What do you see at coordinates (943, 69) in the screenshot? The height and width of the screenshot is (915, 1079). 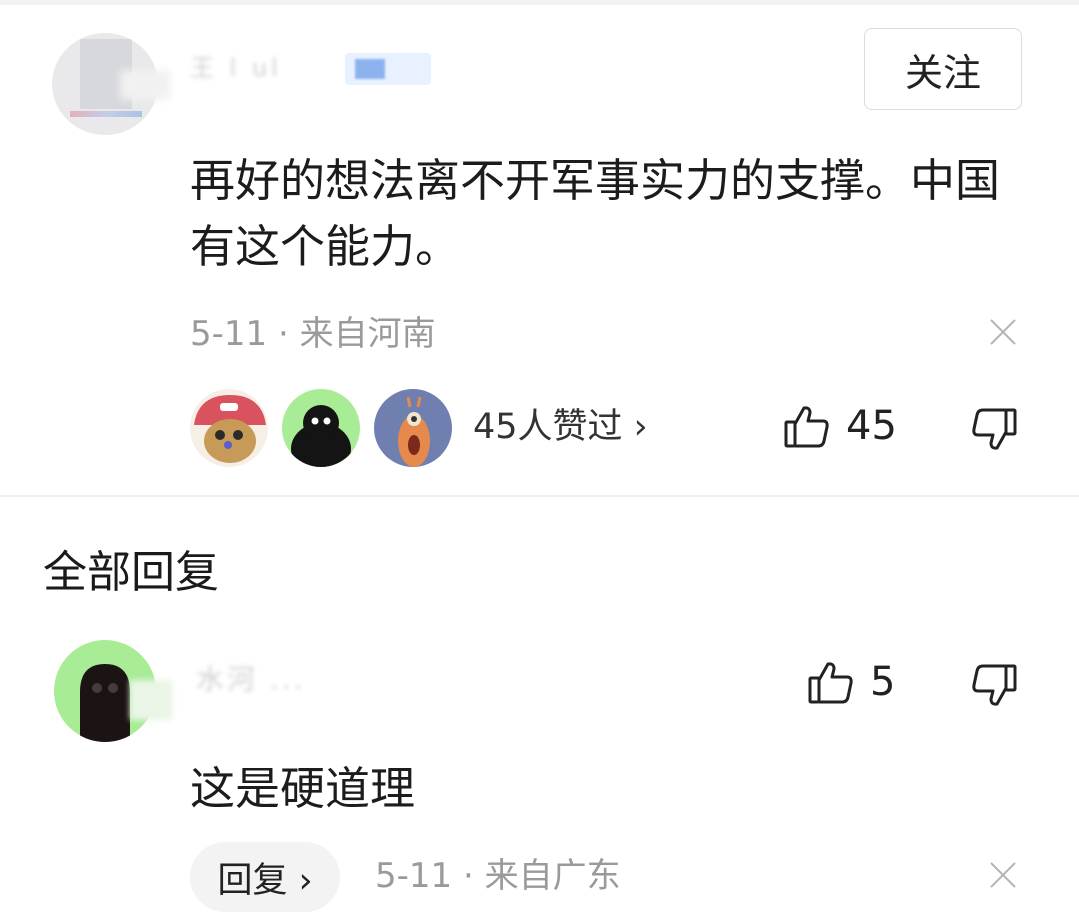 I see `follow-button: 关注` at bounding box center [943, 69].